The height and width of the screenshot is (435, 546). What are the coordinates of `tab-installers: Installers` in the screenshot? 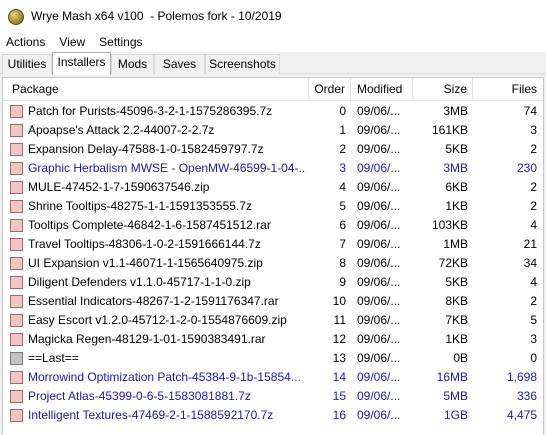 It's located at (81, 63).